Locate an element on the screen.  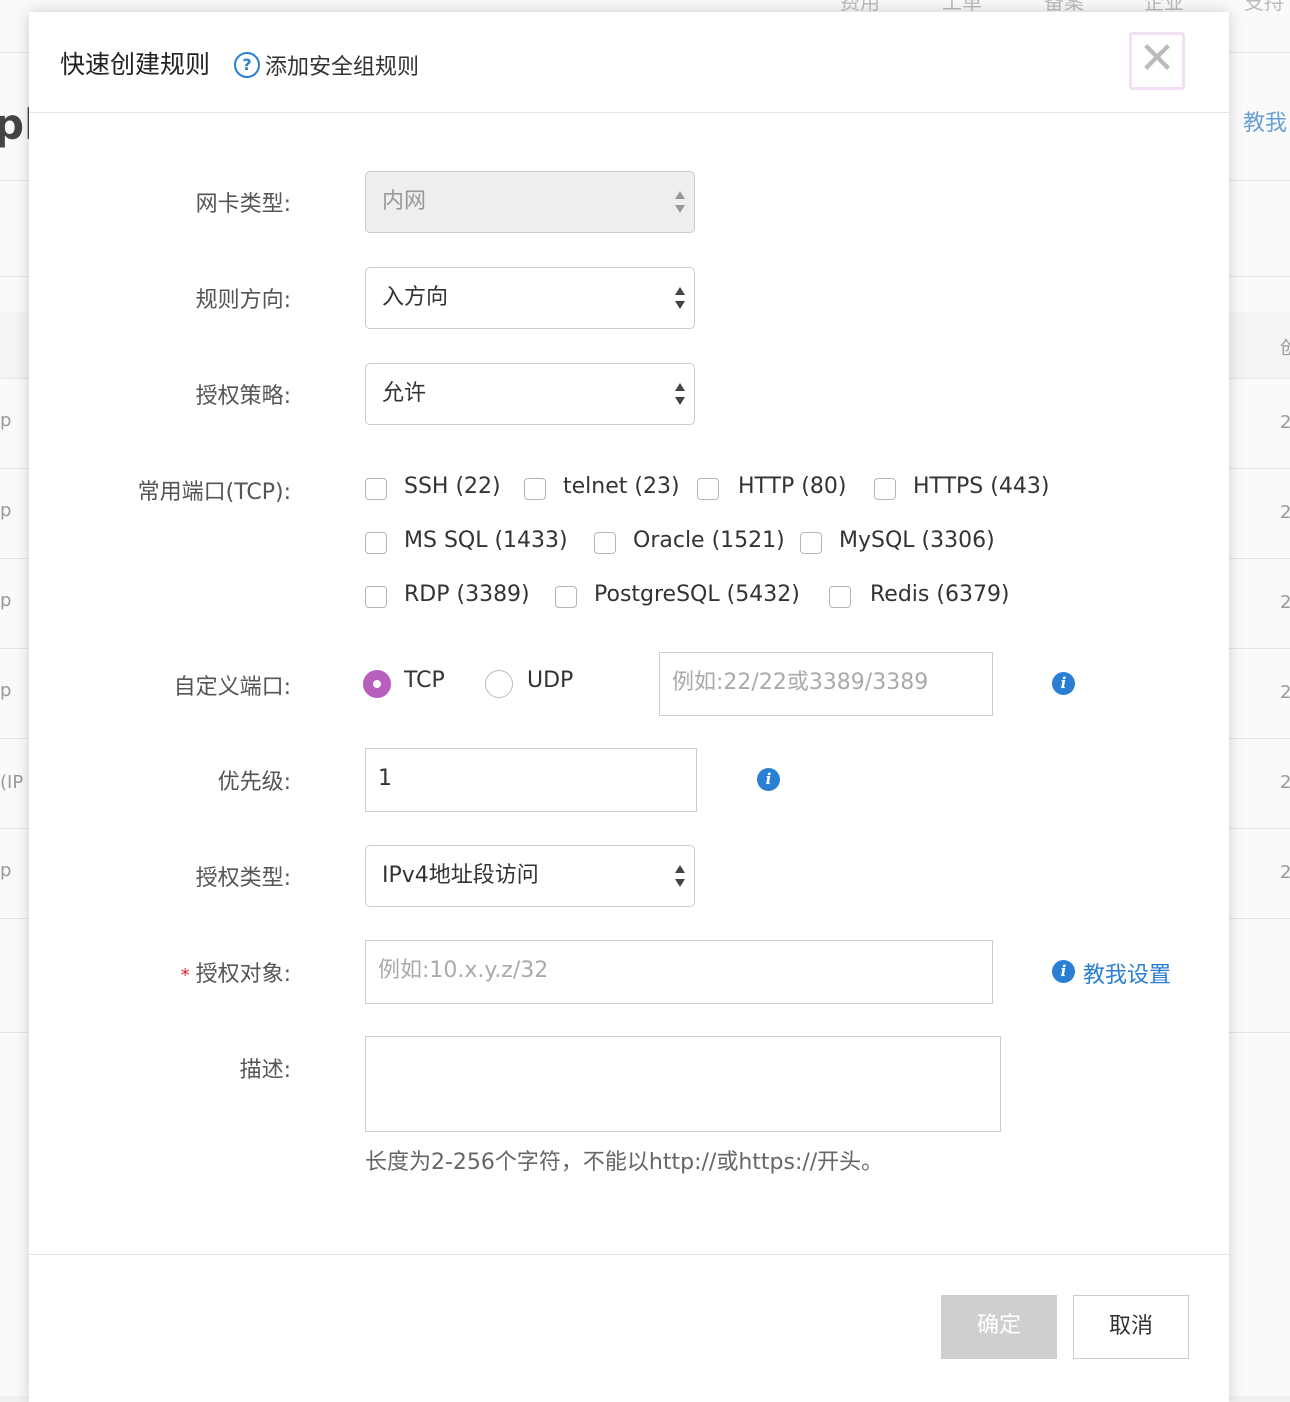
common-ports-label: 常用端口(TCP): is located at coordinates (214, 492).